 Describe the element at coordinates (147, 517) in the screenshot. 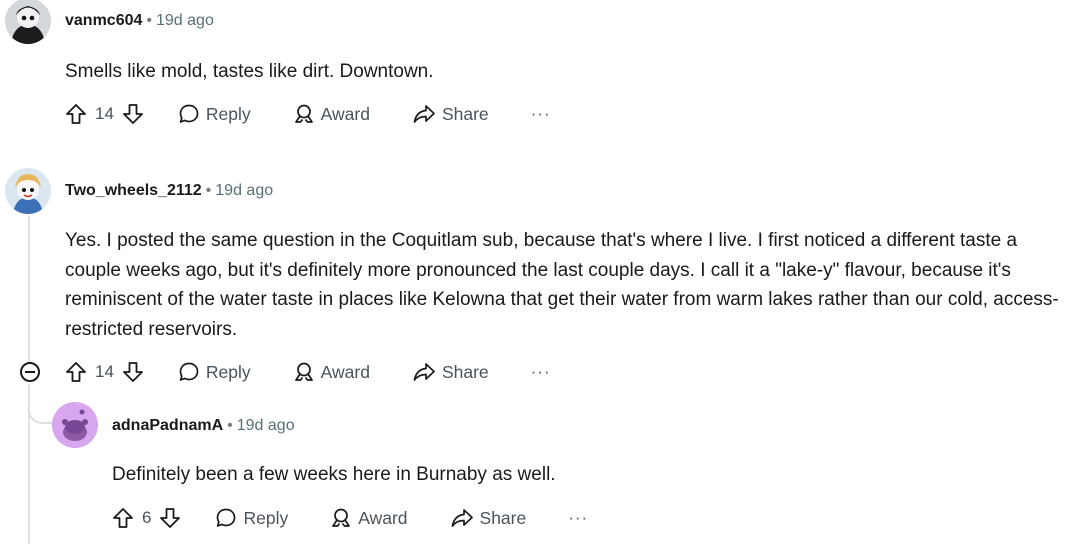

I see `vote-count: 6` at that location.